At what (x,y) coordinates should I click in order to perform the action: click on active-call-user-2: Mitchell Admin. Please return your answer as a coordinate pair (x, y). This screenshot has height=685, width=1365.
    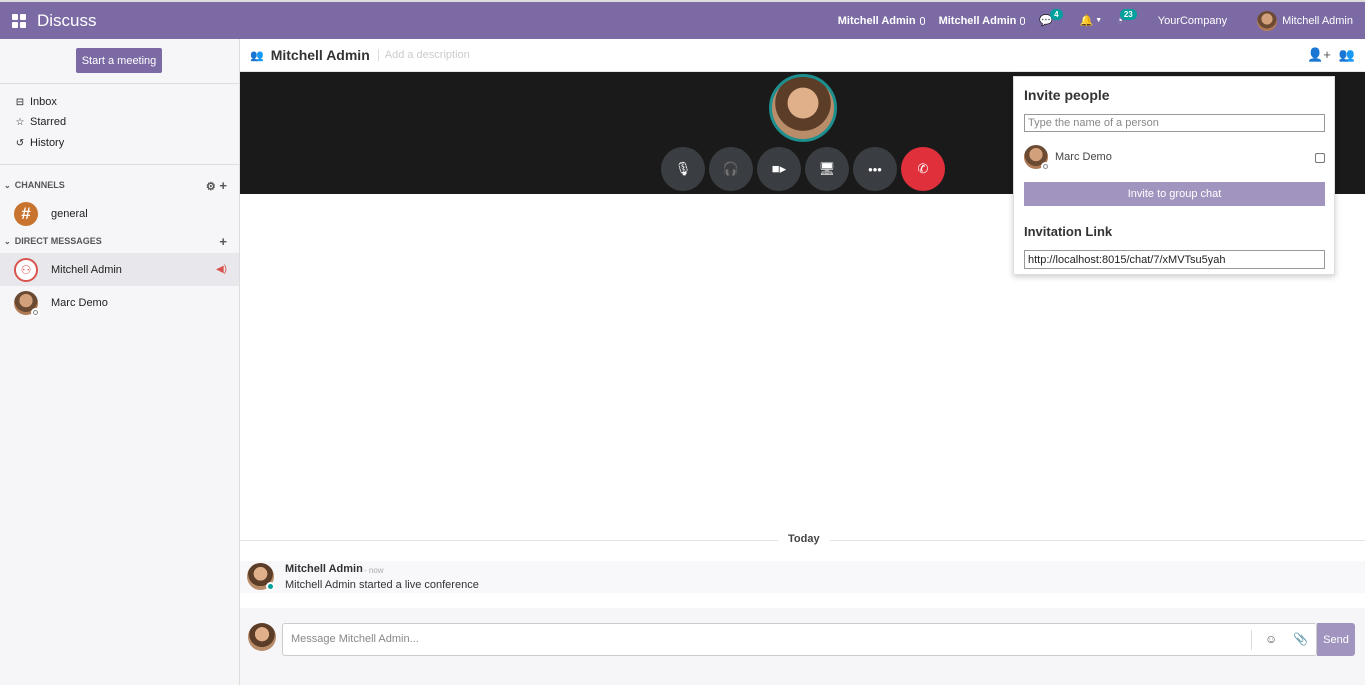
    Looking at the image, I should click on (982, 21).